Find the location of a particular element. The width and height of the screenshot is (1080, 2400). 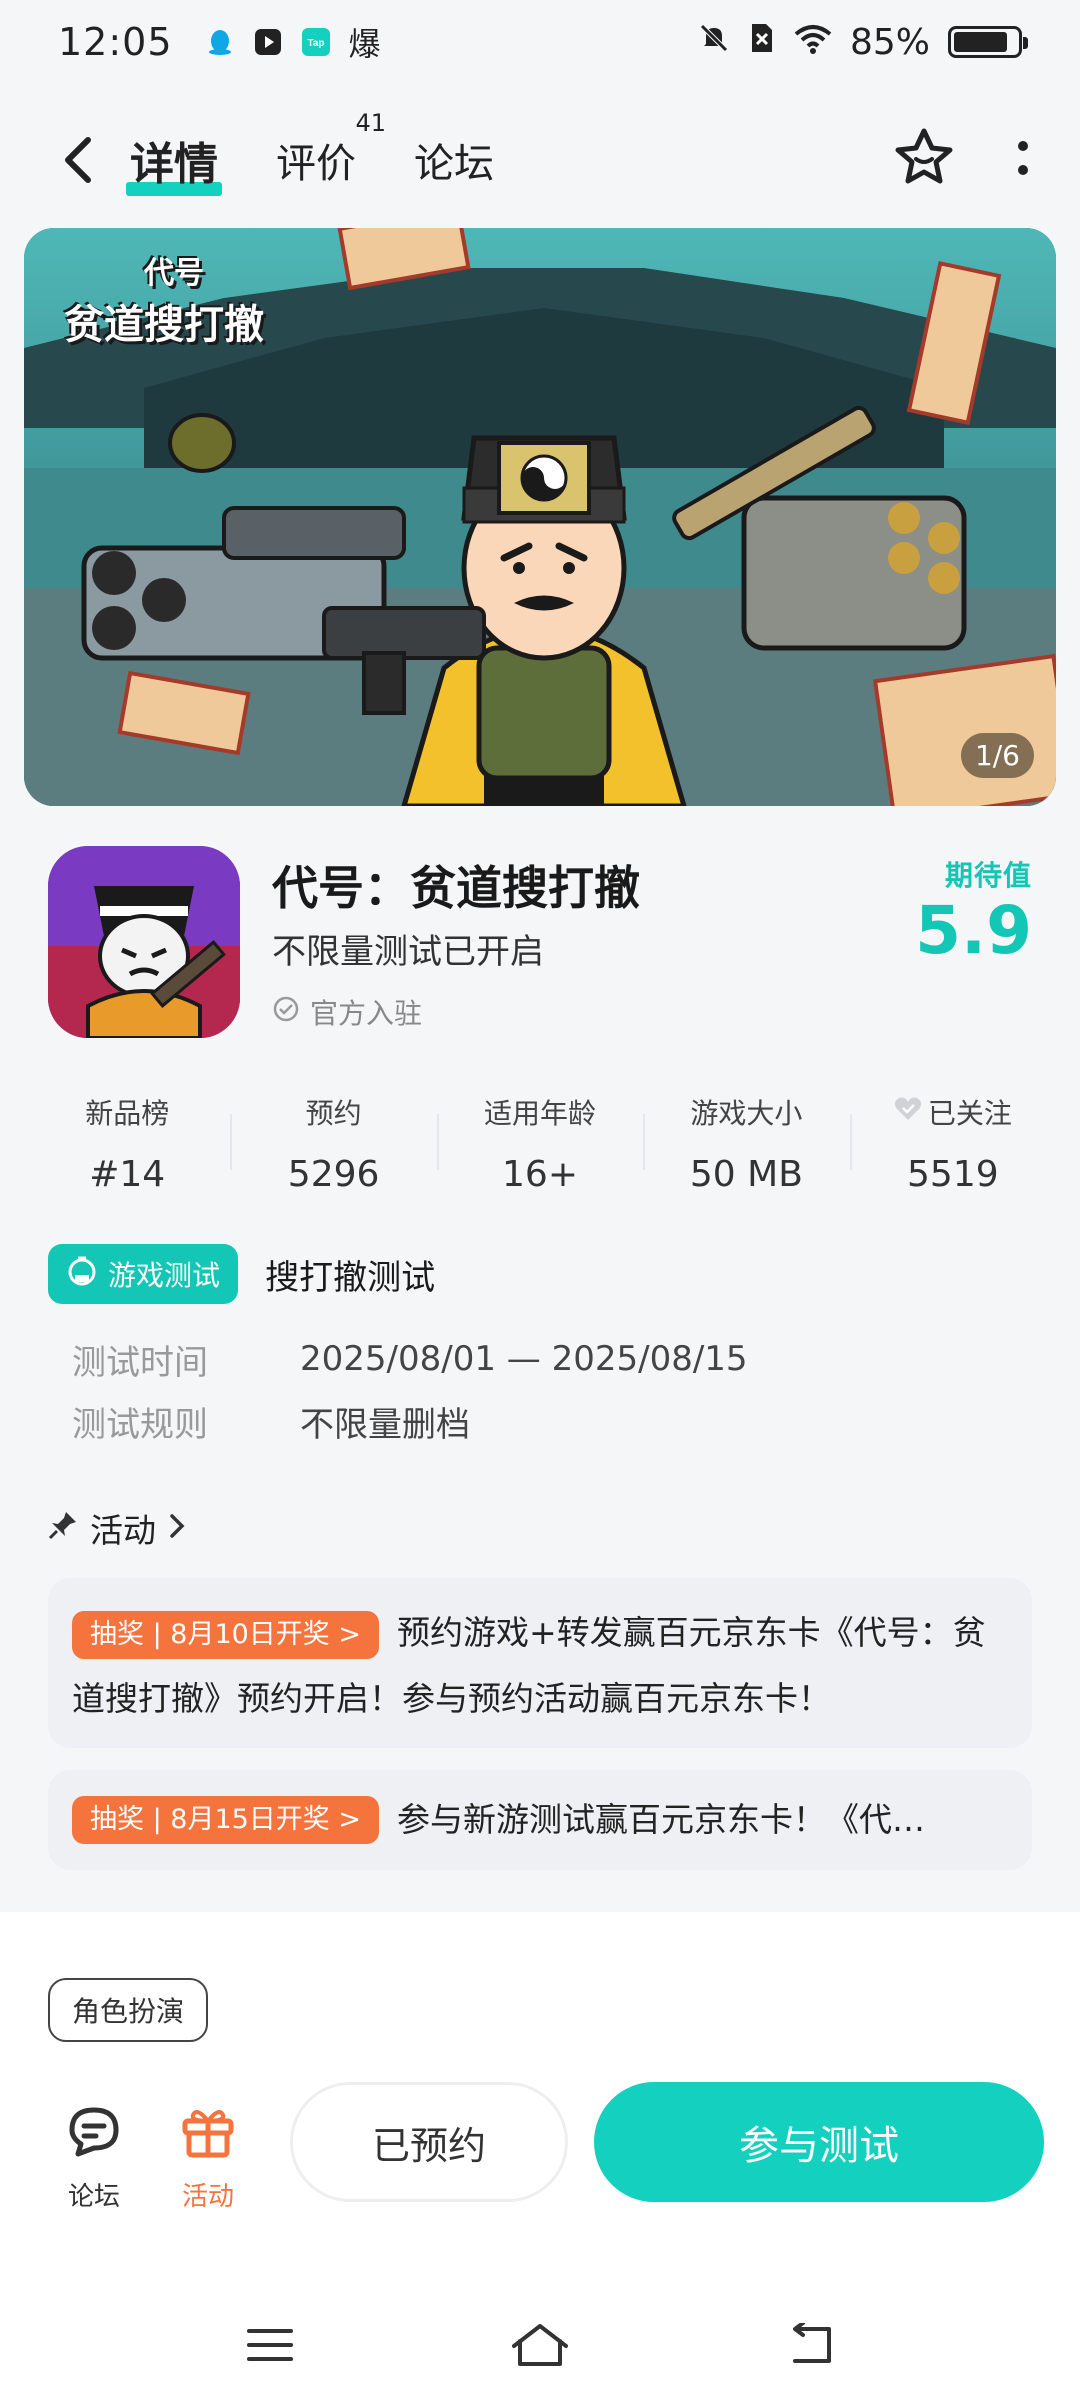

stat-label: 新品榜 is located at coordinates (127, 1113).